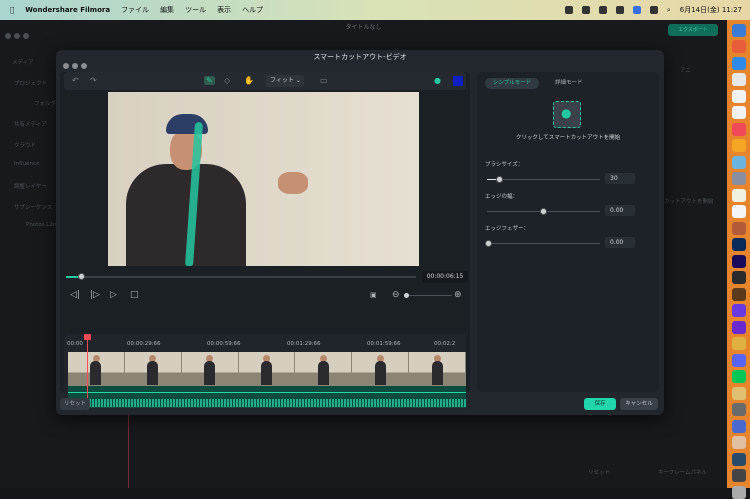  What do you see at coordinates (30, 83) in the screenshot?
I see `sidebar-item: プロジェクト` at bounding box center [30, 83].